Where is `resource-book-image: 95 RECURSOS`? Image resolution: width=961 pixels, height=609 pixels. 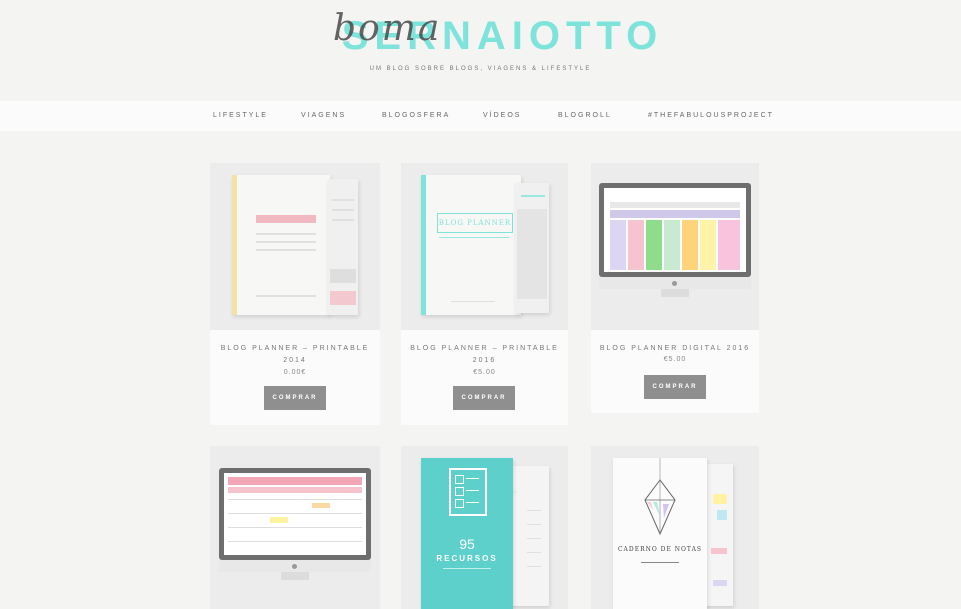
resource-book-image: 95 RECURSOS is located at coordinates (467, 533).